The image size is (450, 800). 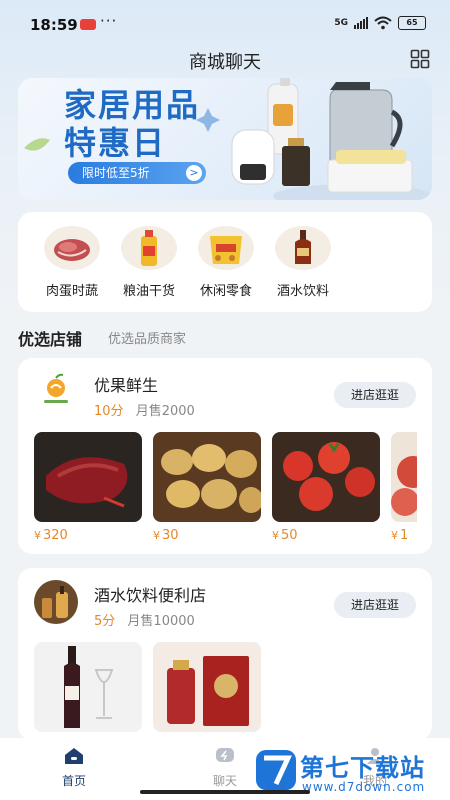 What do you see at coordinates (109, 411) in the screenshot?
I see `shop-score: 10分` at bounding box center [109, 411].